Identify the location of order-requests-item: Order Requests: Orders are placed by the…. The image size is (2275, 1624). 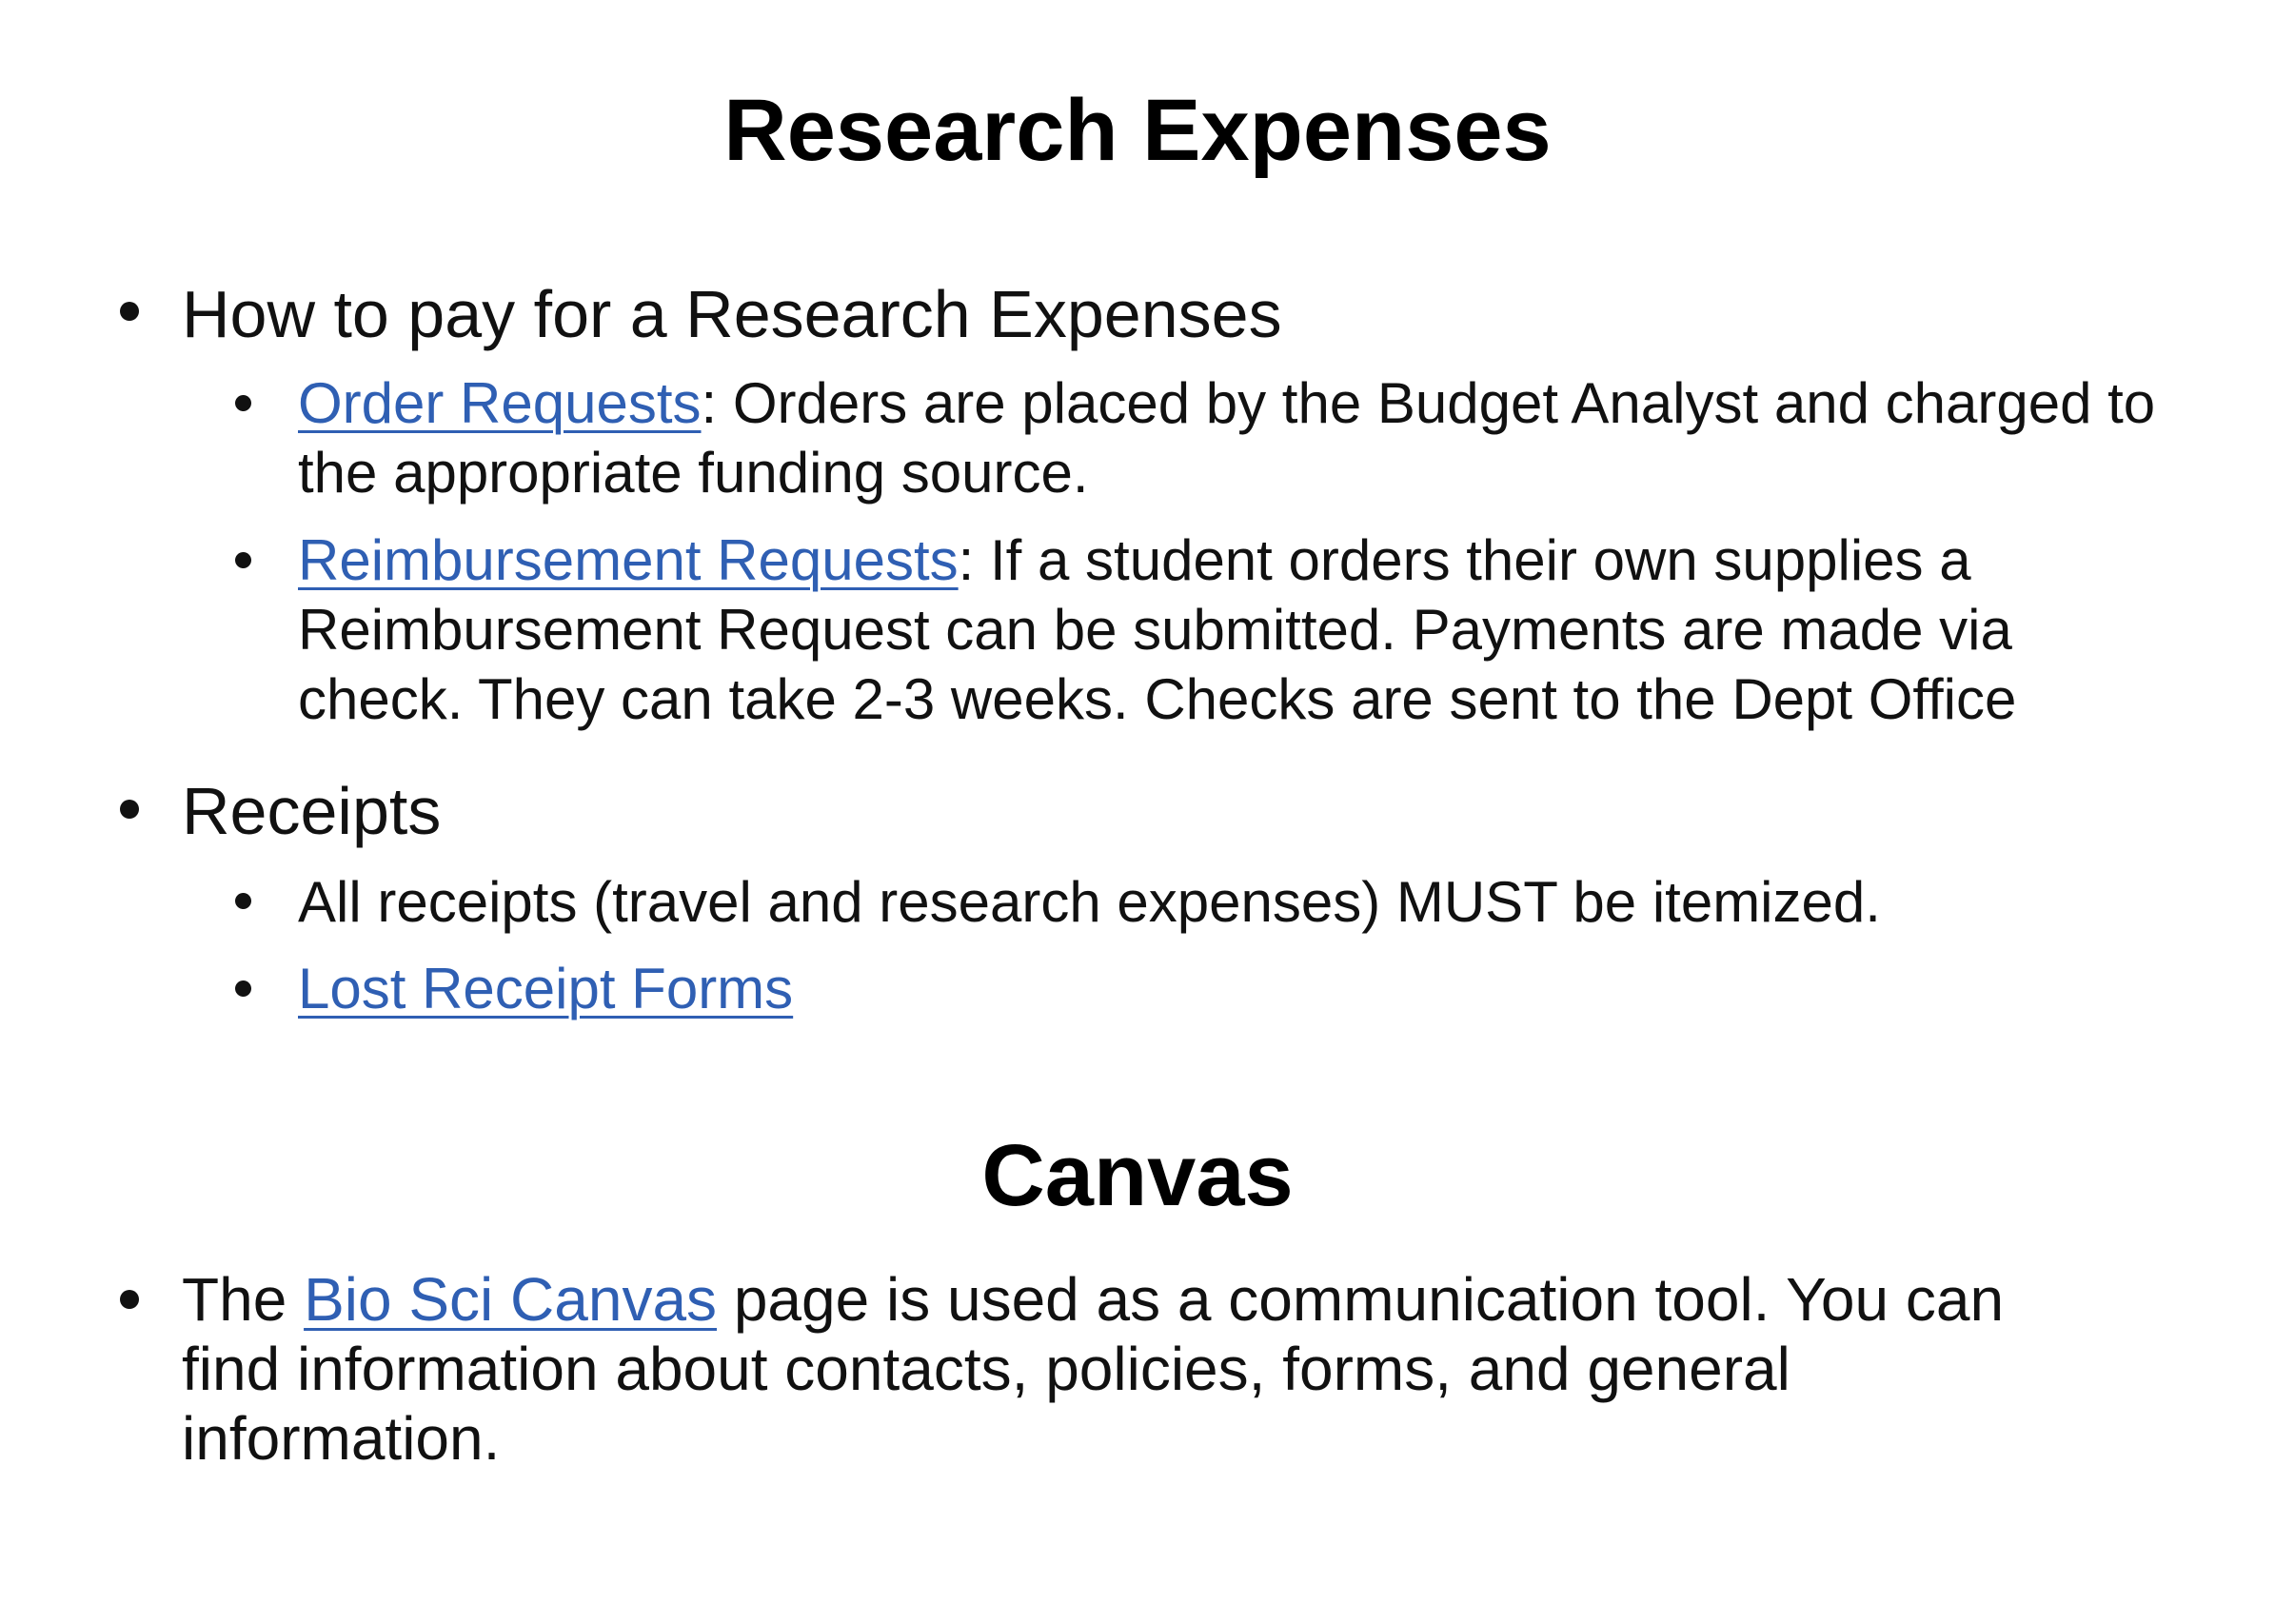
(1231, 437).